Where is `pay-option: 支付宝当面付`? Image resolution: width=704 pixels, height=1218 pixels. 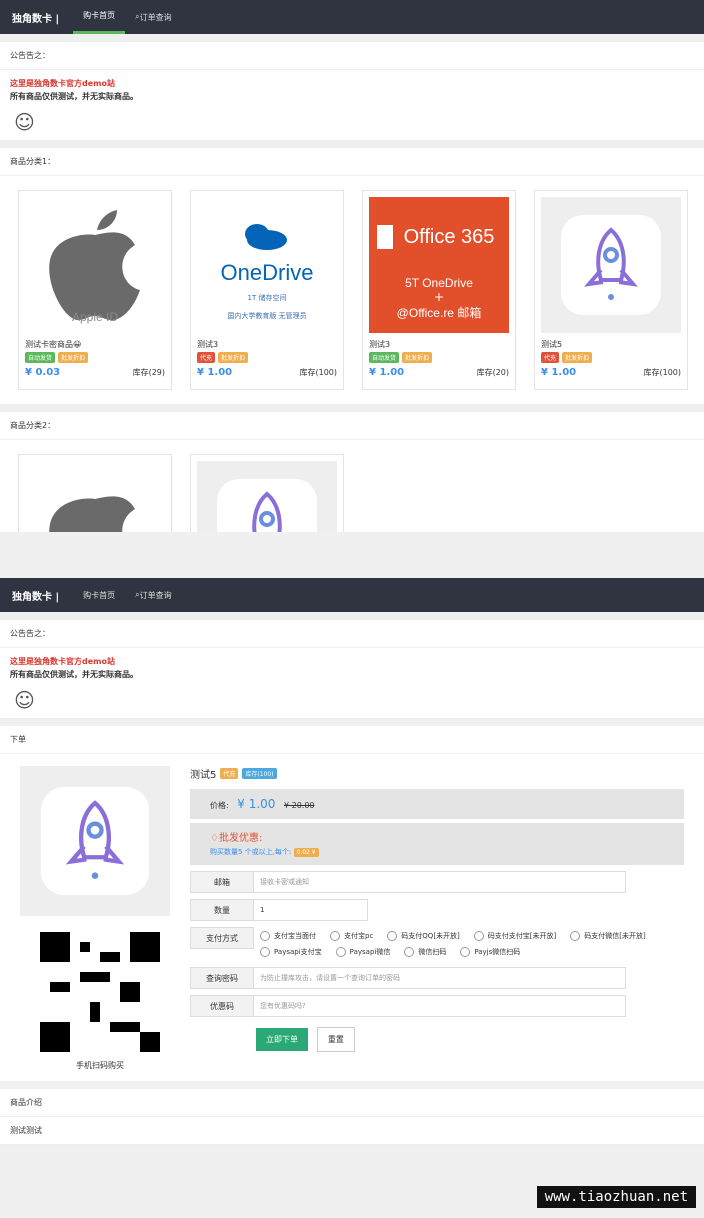 pay-option: 支付宝当面付 is located at coordinates (288, 936).